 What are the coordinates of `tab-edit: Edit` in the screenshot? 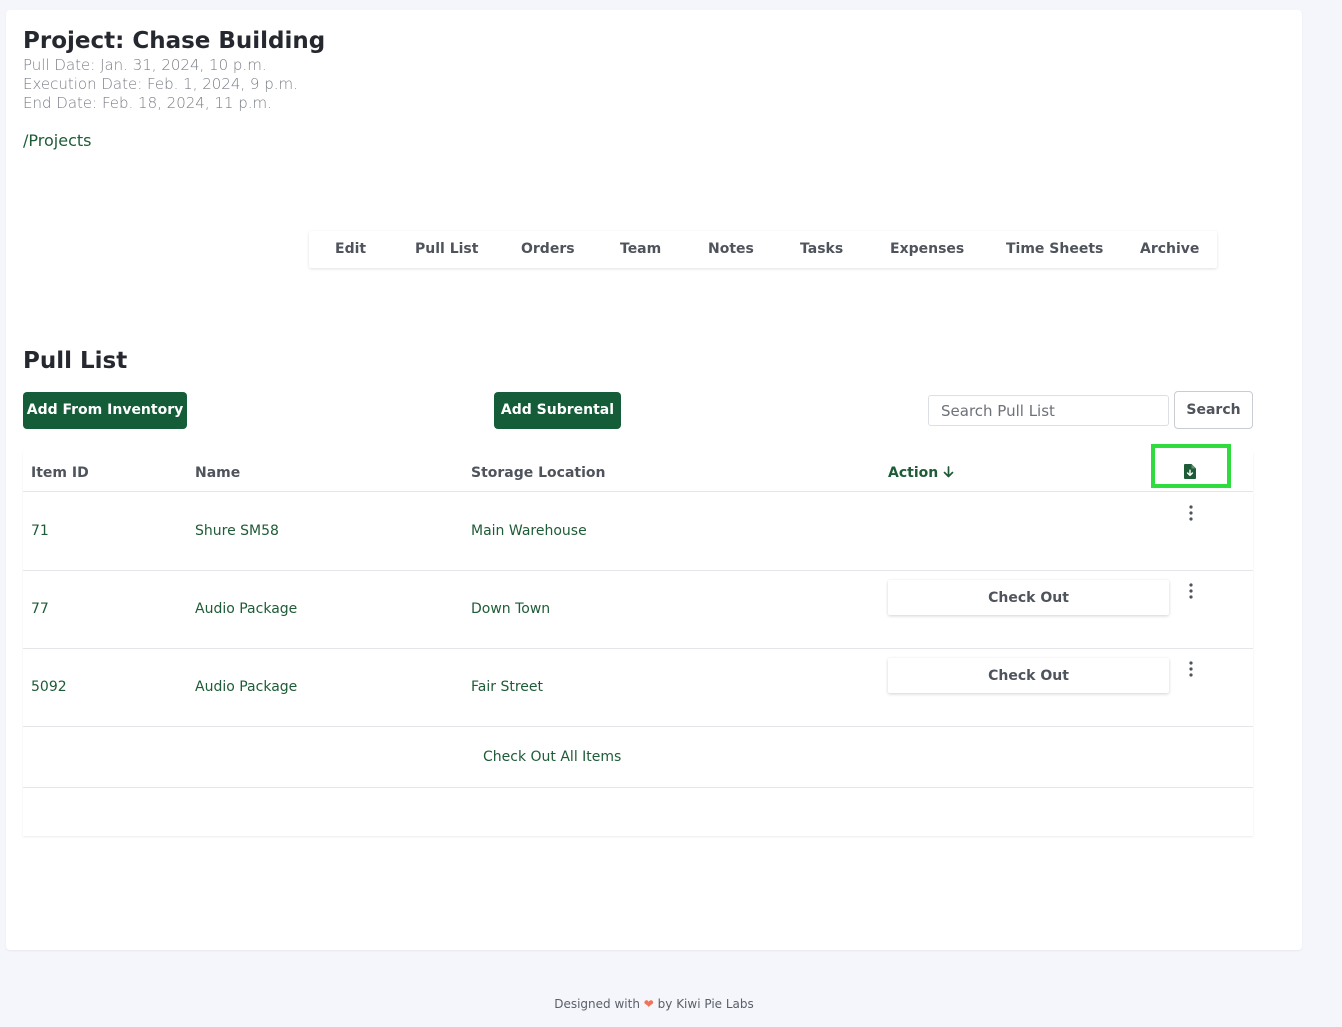 It's located at (350, 249).